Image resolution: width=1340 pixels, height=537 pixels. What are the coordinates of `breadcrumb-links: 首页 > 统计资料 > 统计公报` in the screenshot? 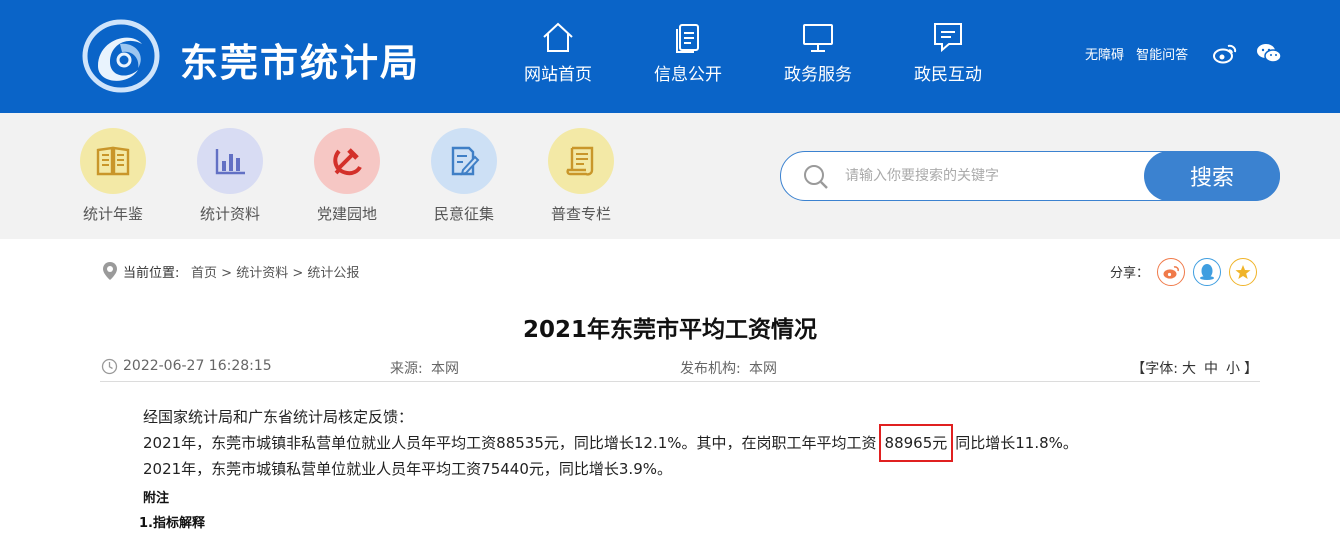 It's located at (275, 271).